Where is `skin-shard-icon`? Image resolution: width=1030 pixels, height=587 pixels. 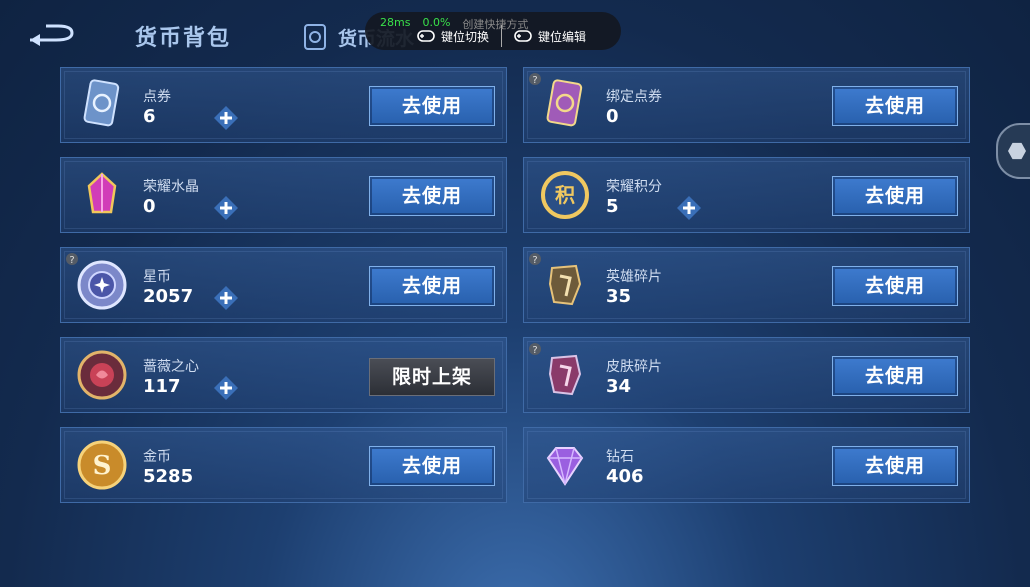 skin-shard-icon is located at coordinates (565, 375).